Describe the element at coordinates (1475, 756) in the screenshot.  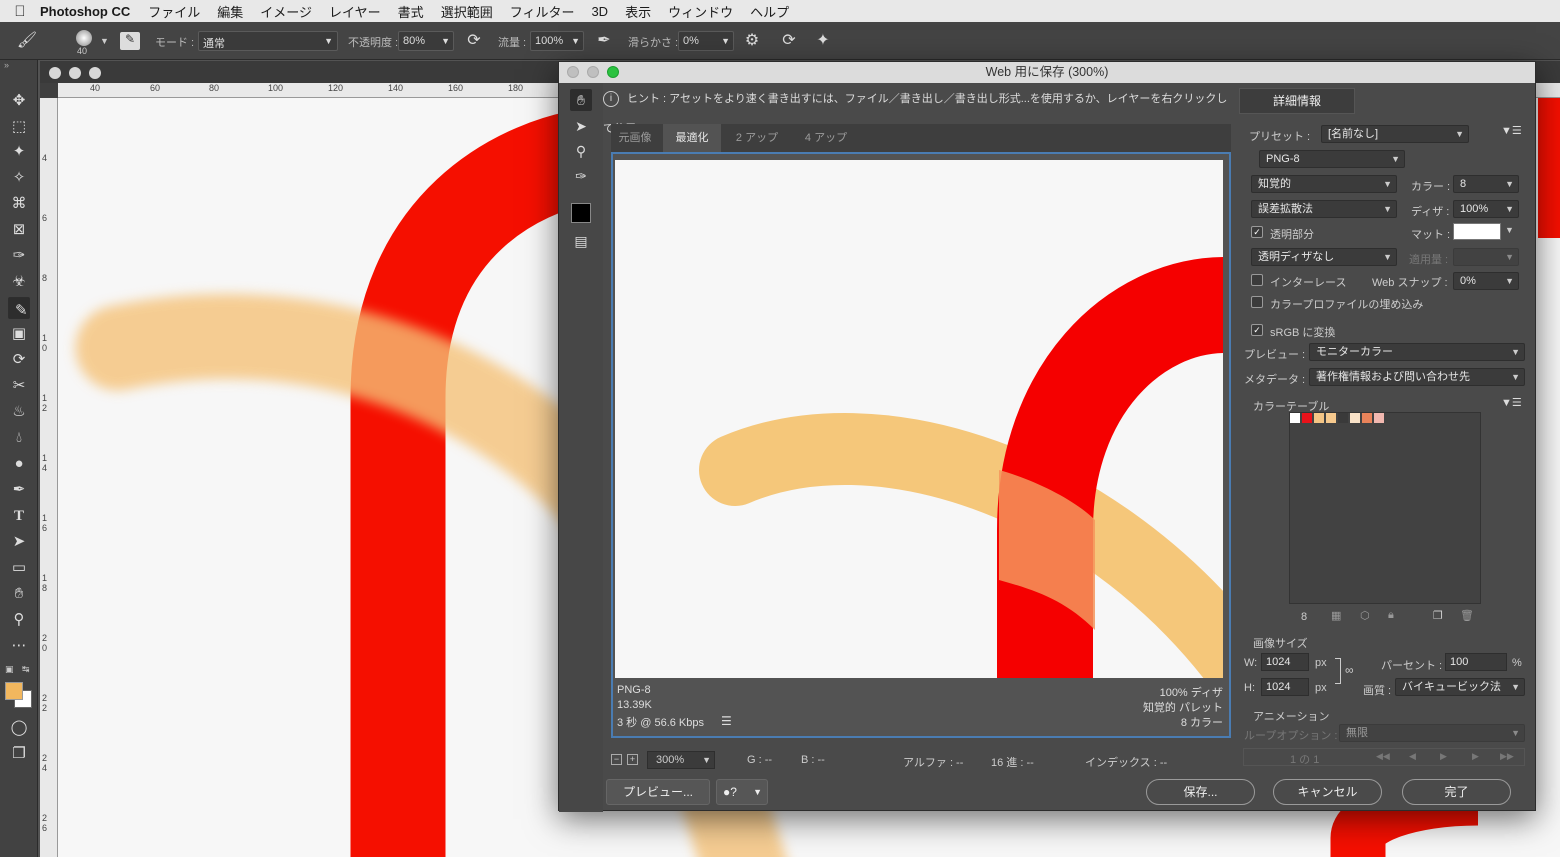
I see `next-frame-icon: ▶` at that location.